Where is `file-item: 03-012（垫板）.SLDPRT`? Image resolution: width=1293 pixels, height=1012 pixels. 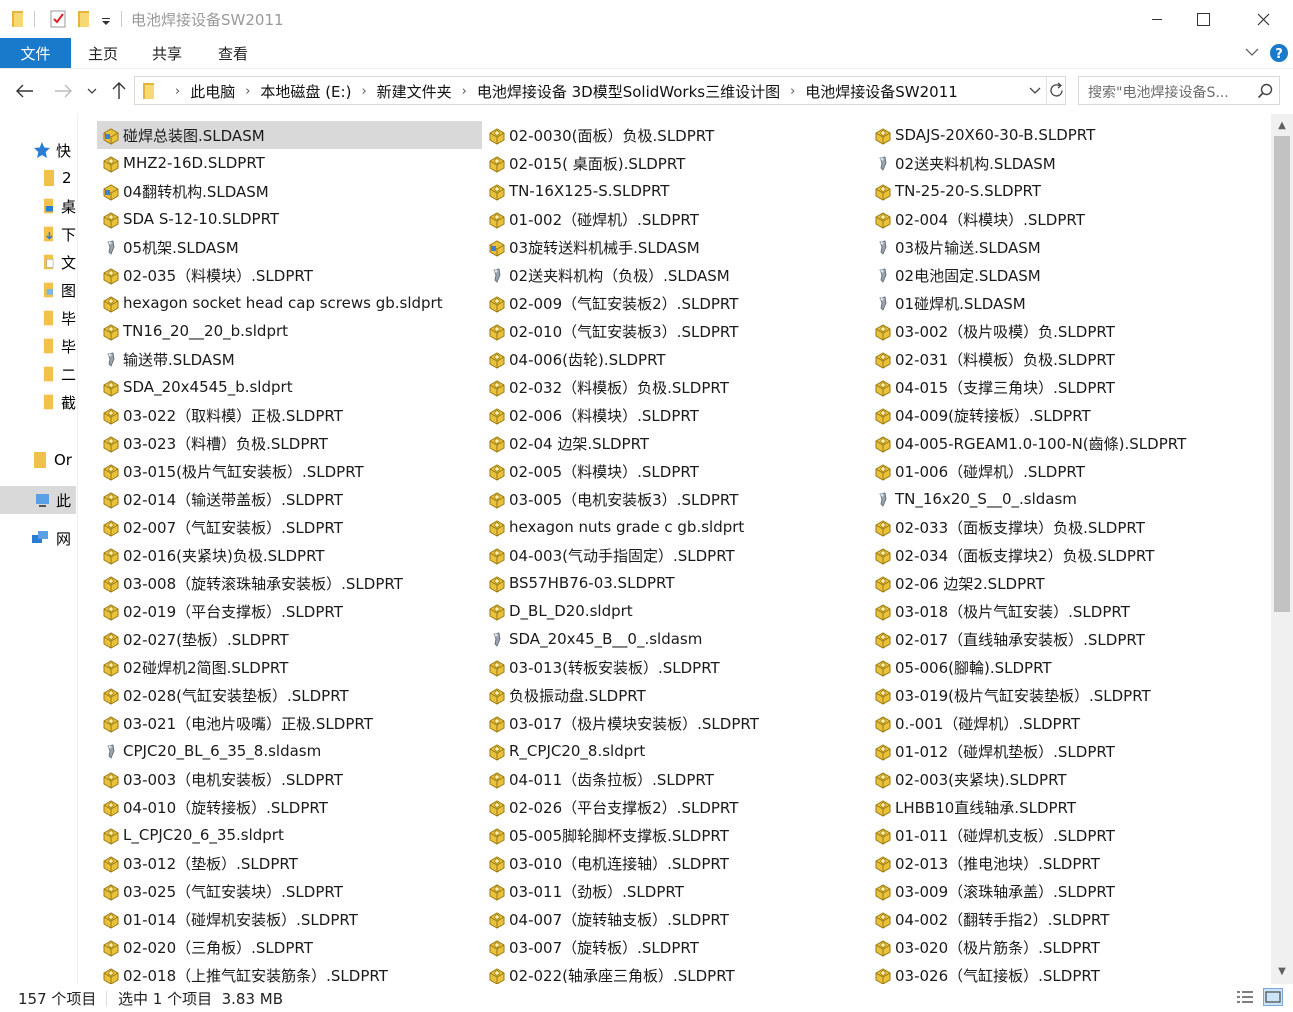
file-item: 03-012（垫板）.SLDPRT is located at coordinates (289, 863).